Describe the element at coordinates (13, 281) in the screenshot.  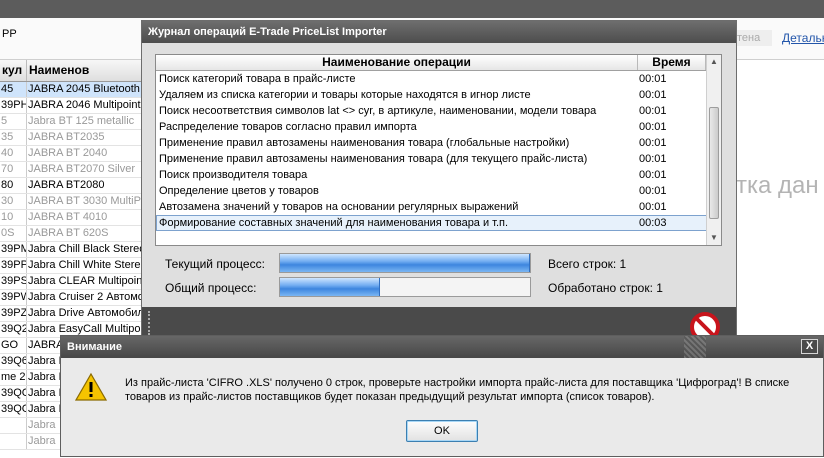
I see `cell-code: 39PSP` at that location.